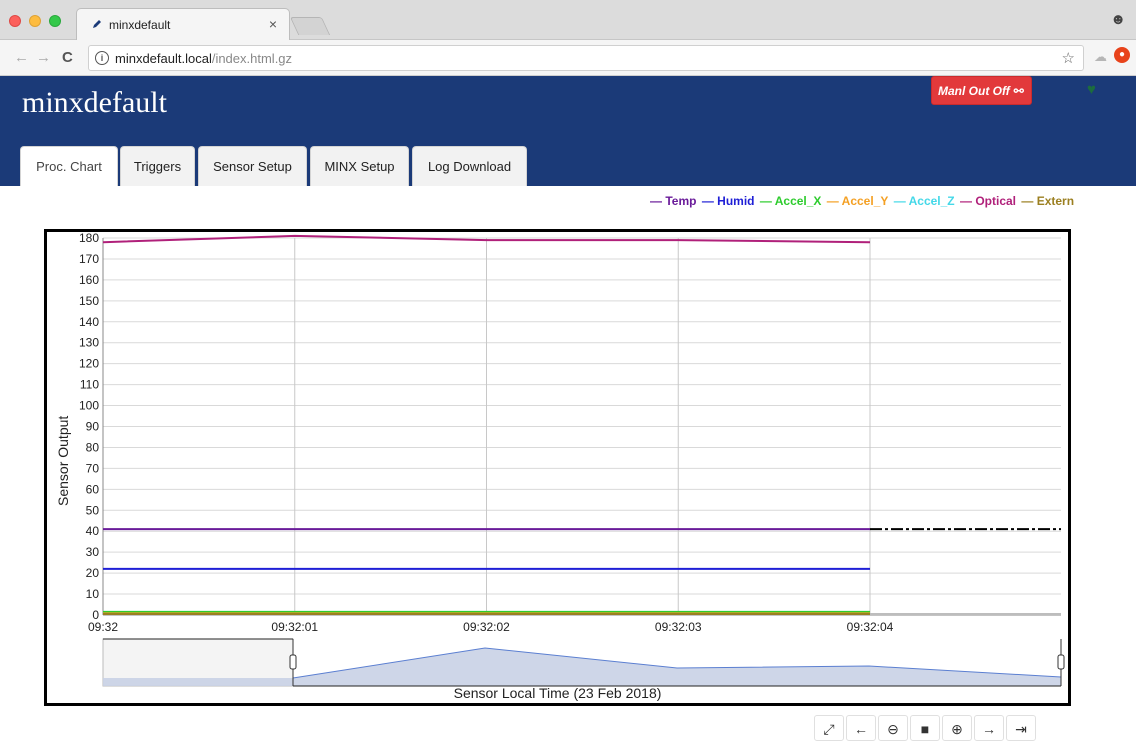 The image size is (1136, 742). Describe the element at coordinates (1122, 55) in the screenshot. I see `extension-record-icon: ●` at that location.